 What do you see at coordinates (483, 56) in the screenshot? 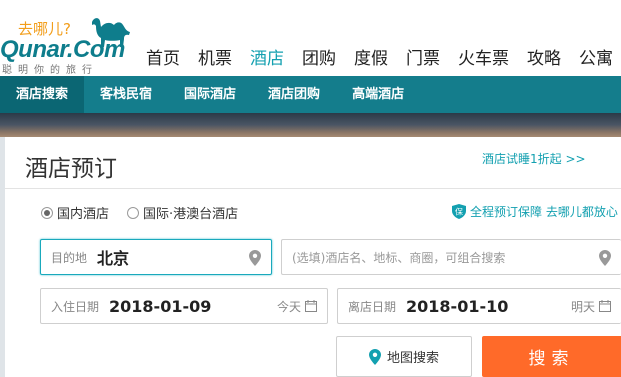
I see `nav-item-trains: 火车票` at bounding box center [483, 56].